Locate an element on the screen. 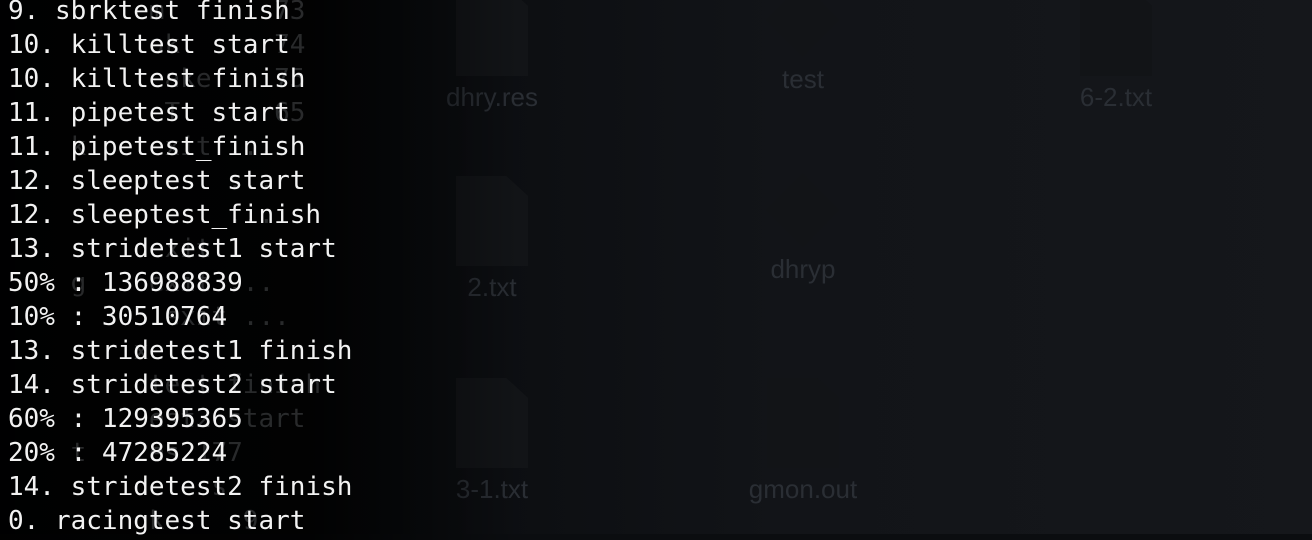 The height and width of the screenshot is (540, 1312). terminal-line: 10% : 30510764 is located at coordinates (118, 317).